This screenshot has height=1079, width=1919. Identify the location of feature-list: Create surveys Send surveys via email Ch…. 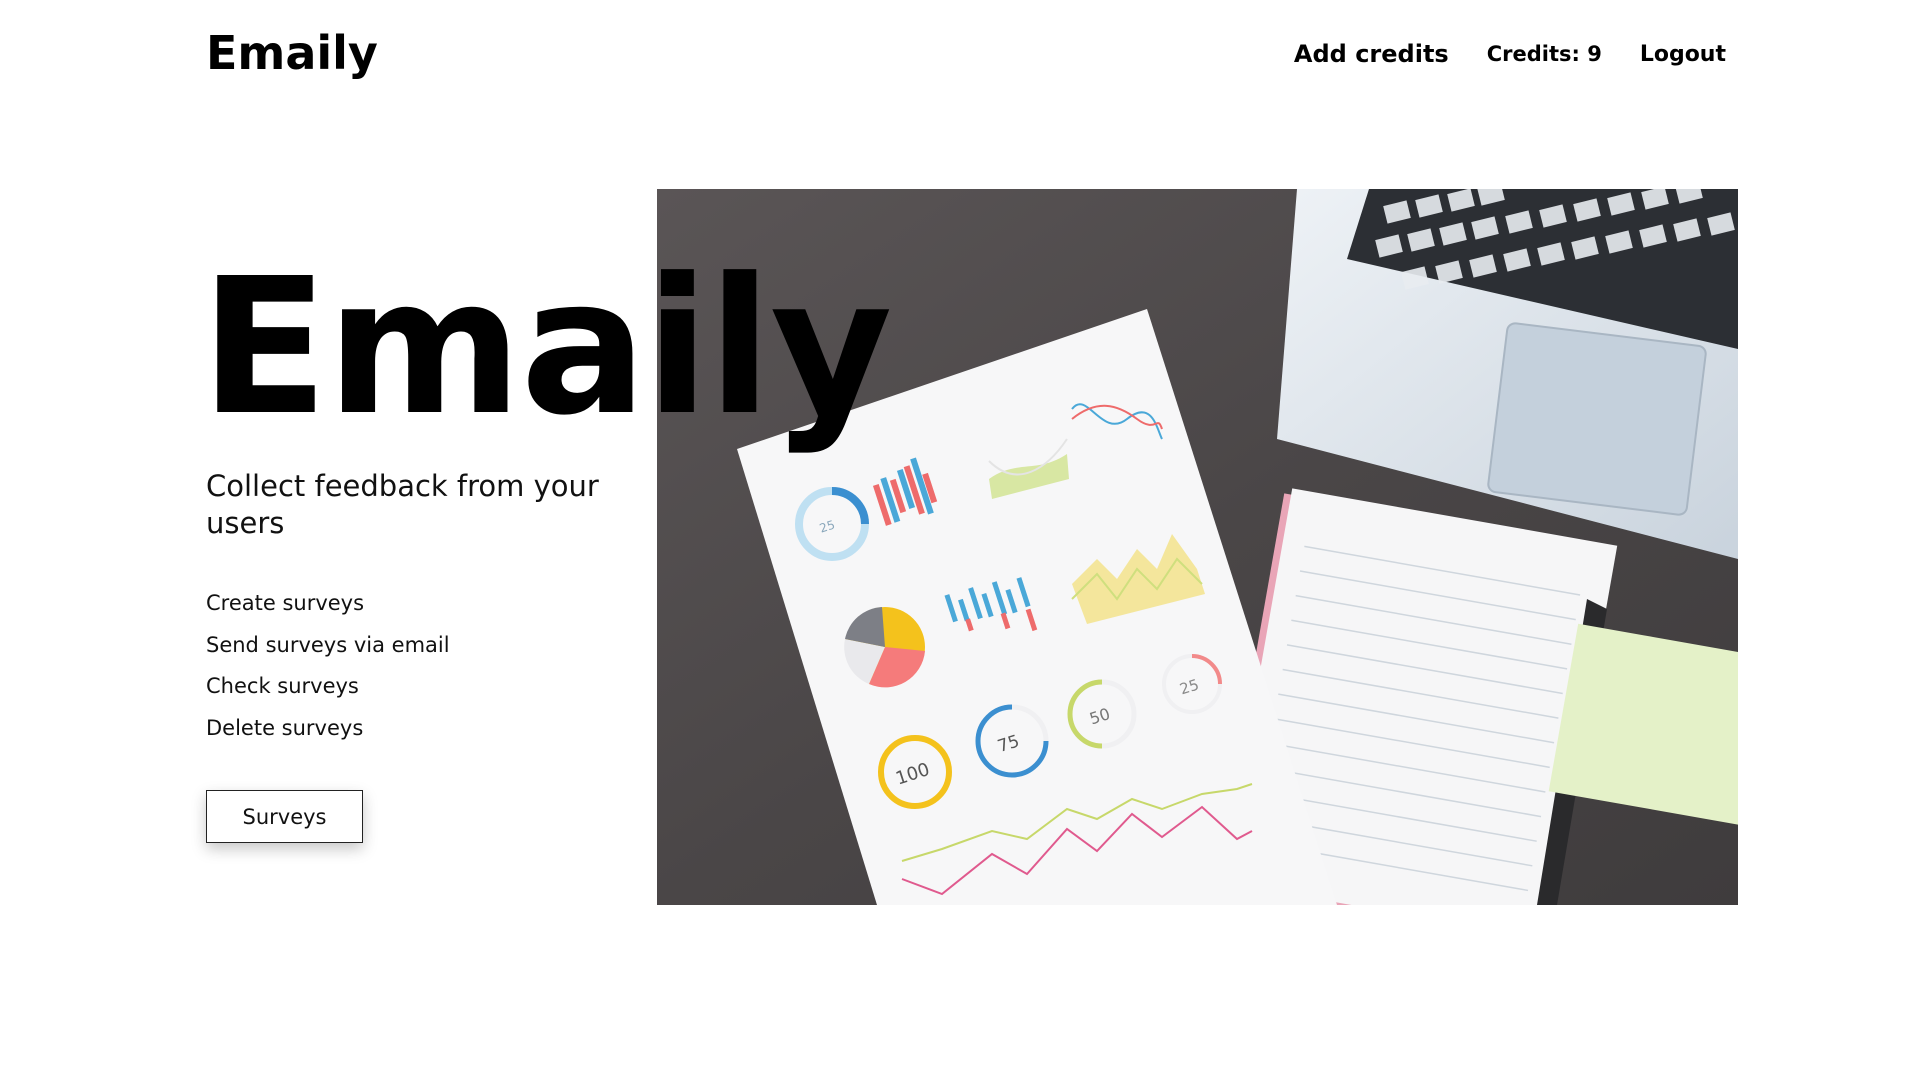
(328, 672).